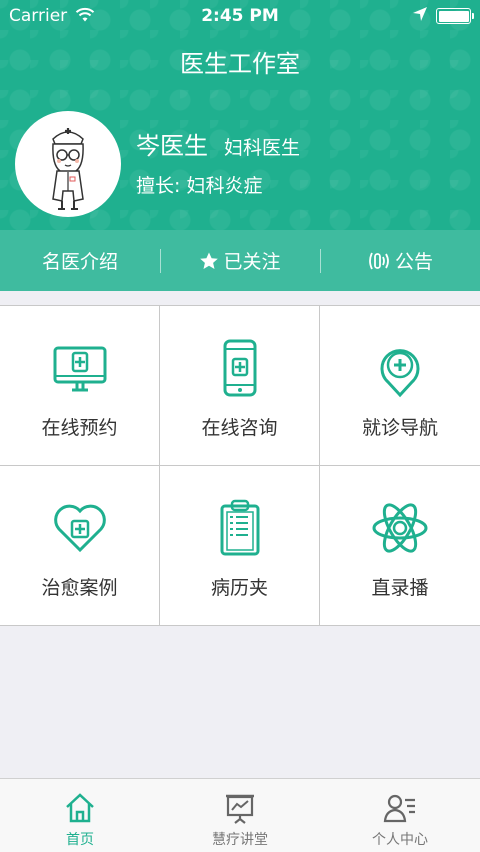 This screenshot has height=852, width=480. What do you see at coordinates (239, 368) in the screenshot?
I see `phone-plus-icon` at bounding box center [239, 368].